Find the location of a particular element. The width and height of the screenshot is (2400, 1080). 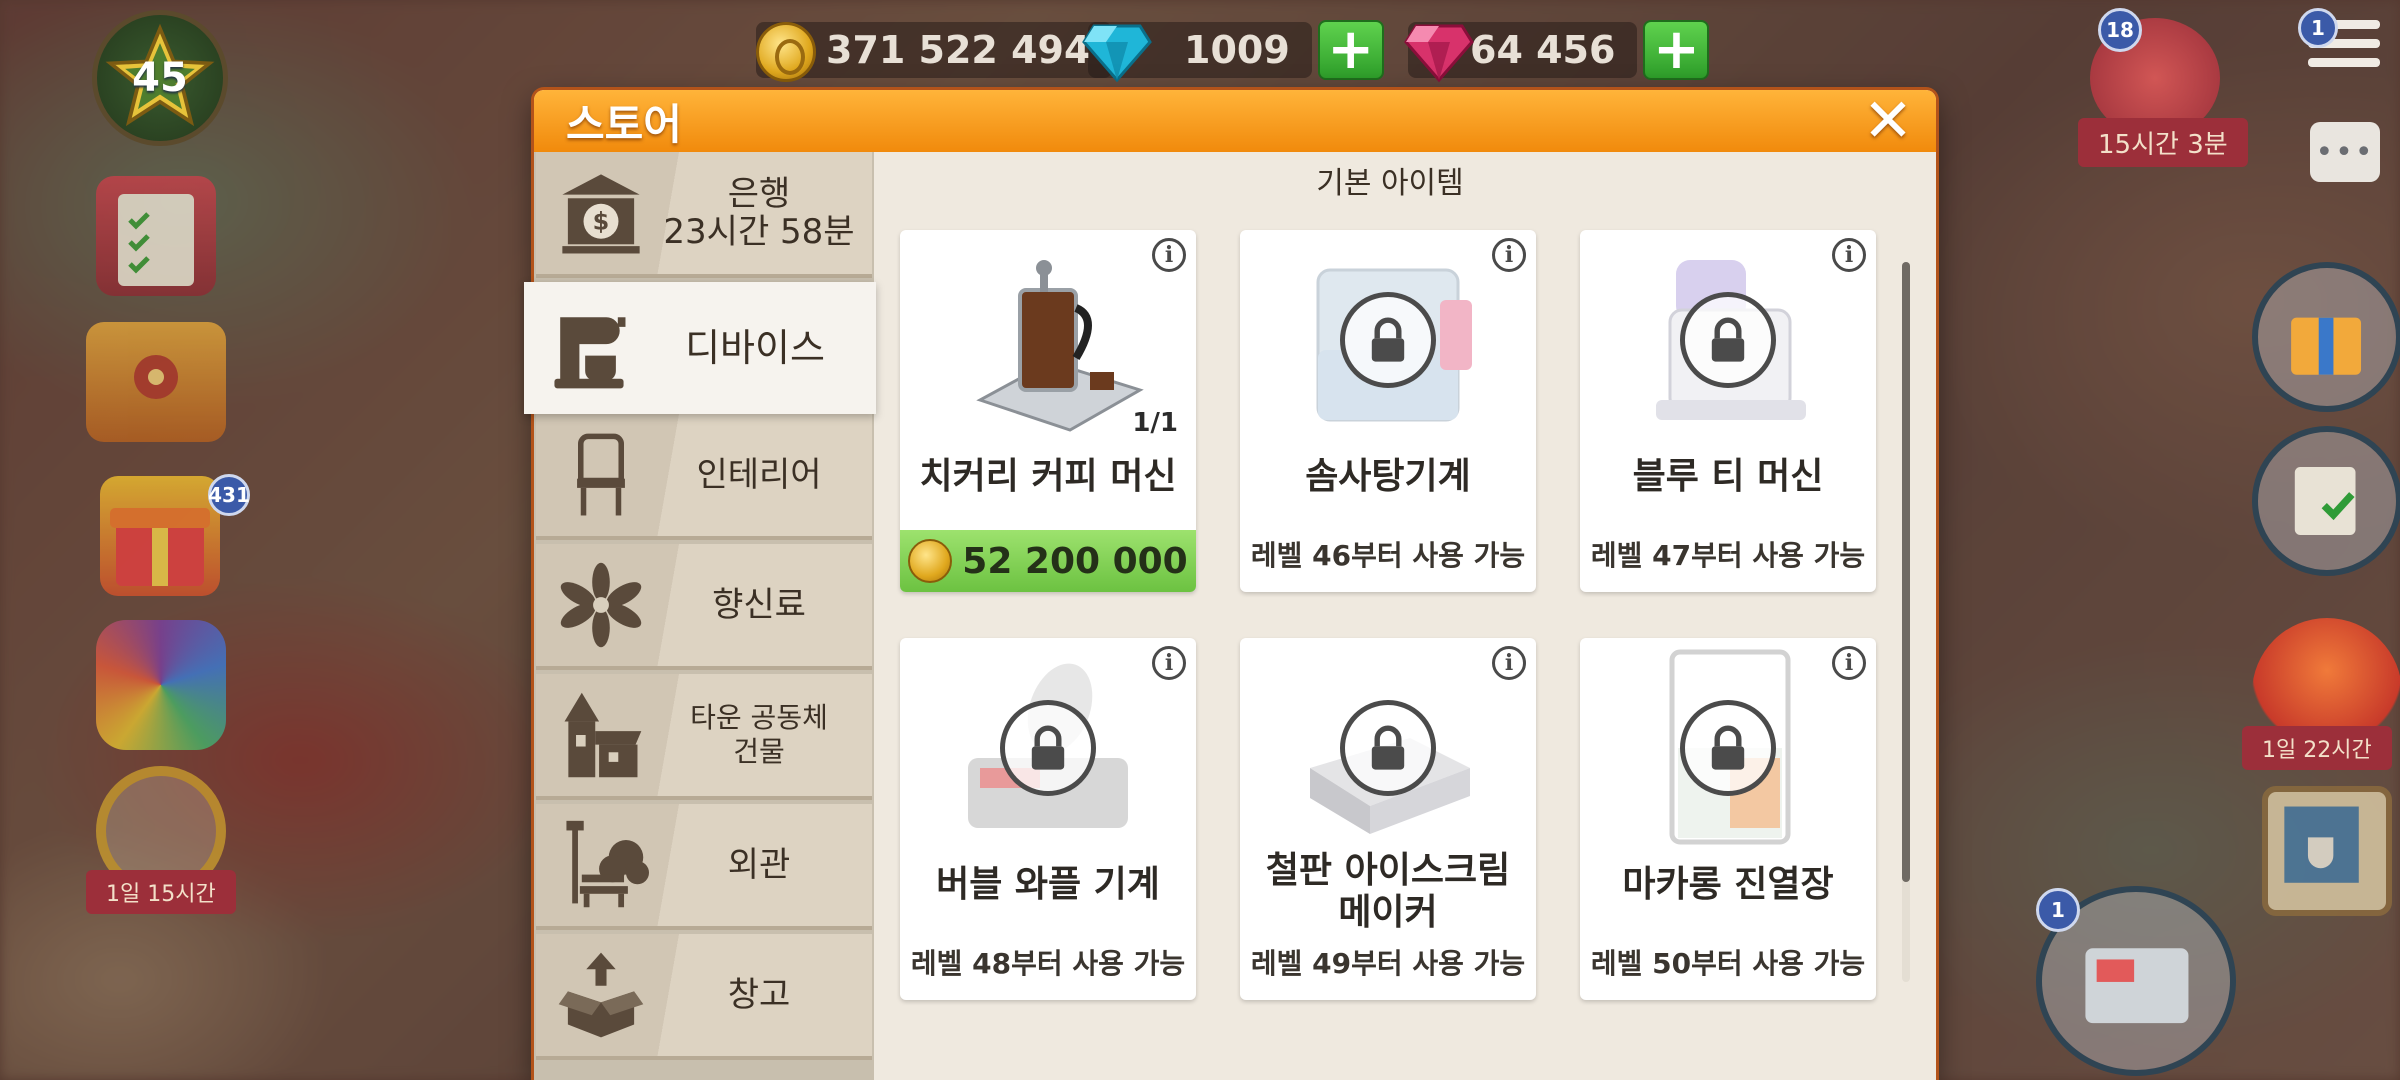

category-storage-label: 창고 is located at coordinates (759, 995).